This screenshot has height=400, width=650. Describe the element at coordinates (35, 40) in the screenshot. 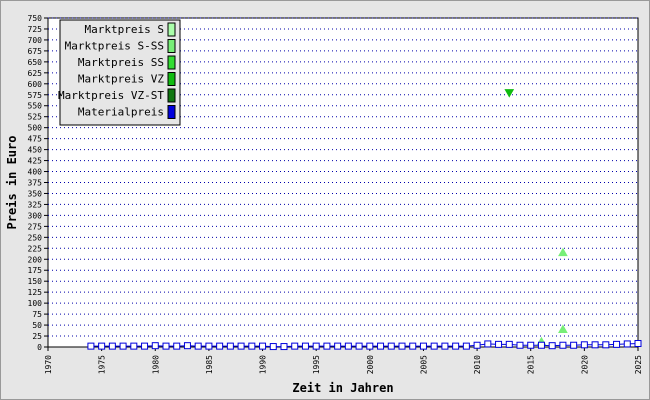

I see `y-tick-label: 700` at that location.